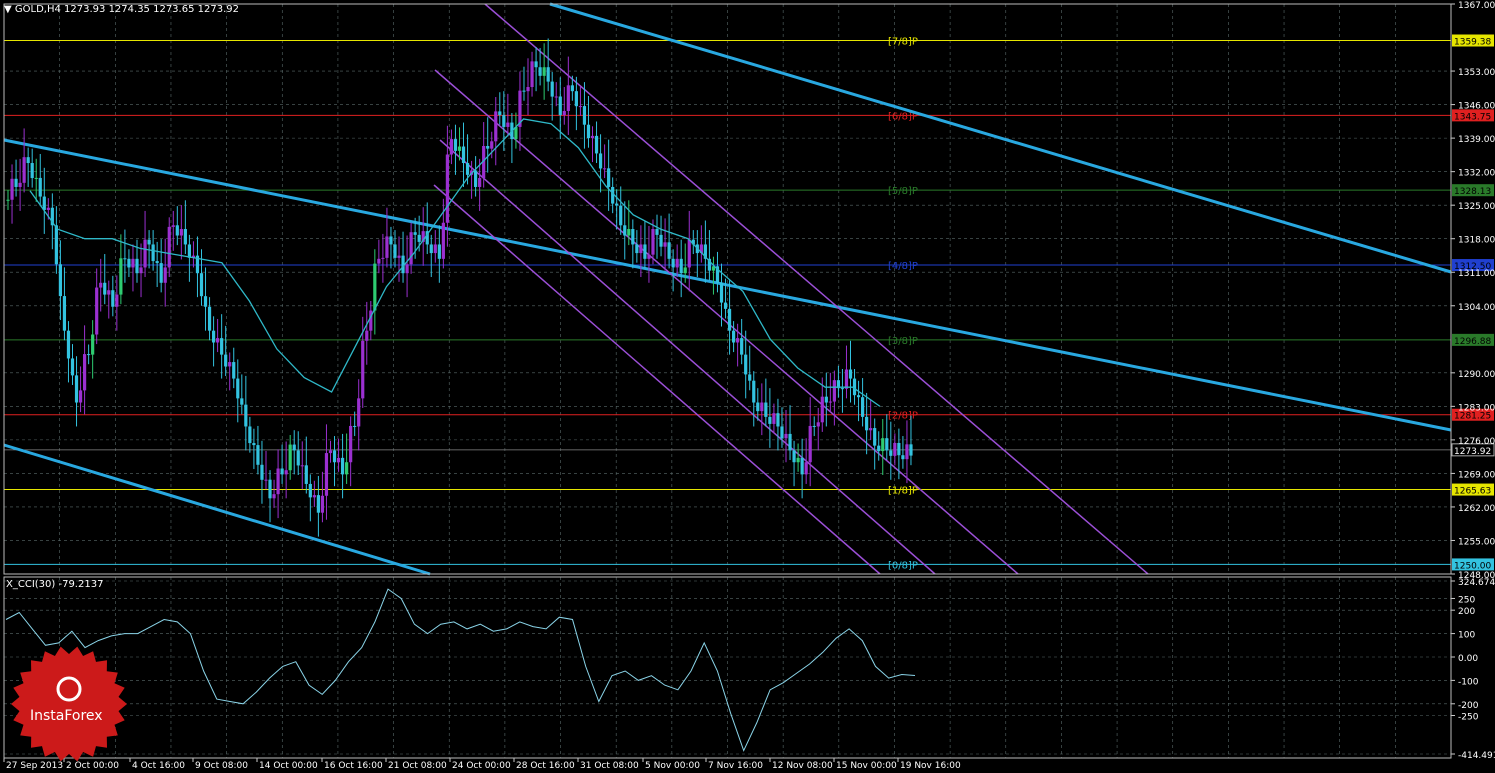  Describe the element at coordinates (1468, 706) in the screenshot. I see `cci-tick-label: -200` at that location.